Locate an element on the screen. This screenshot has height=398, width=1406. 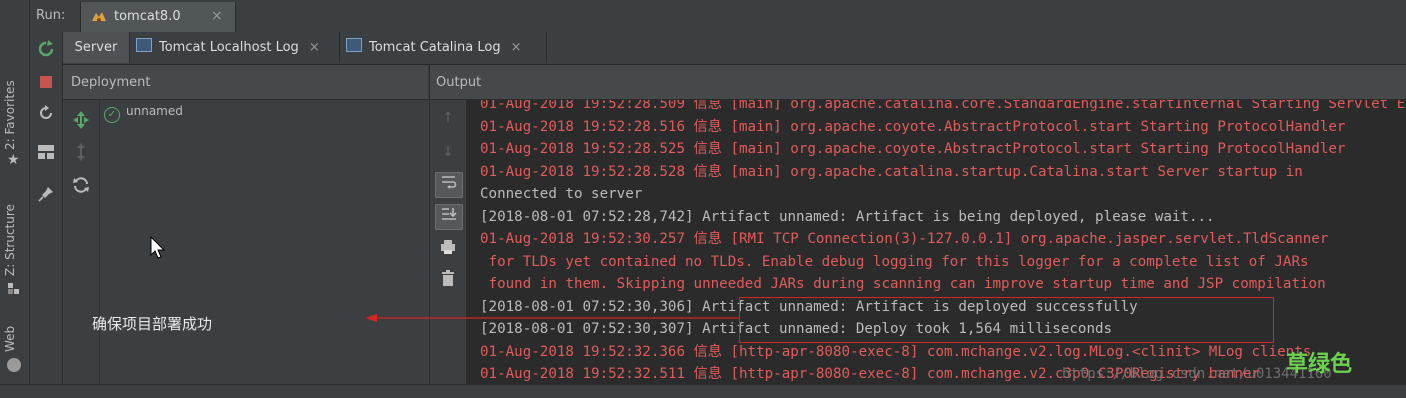
soft-wrap-icon is located at coordinates (449, 185).